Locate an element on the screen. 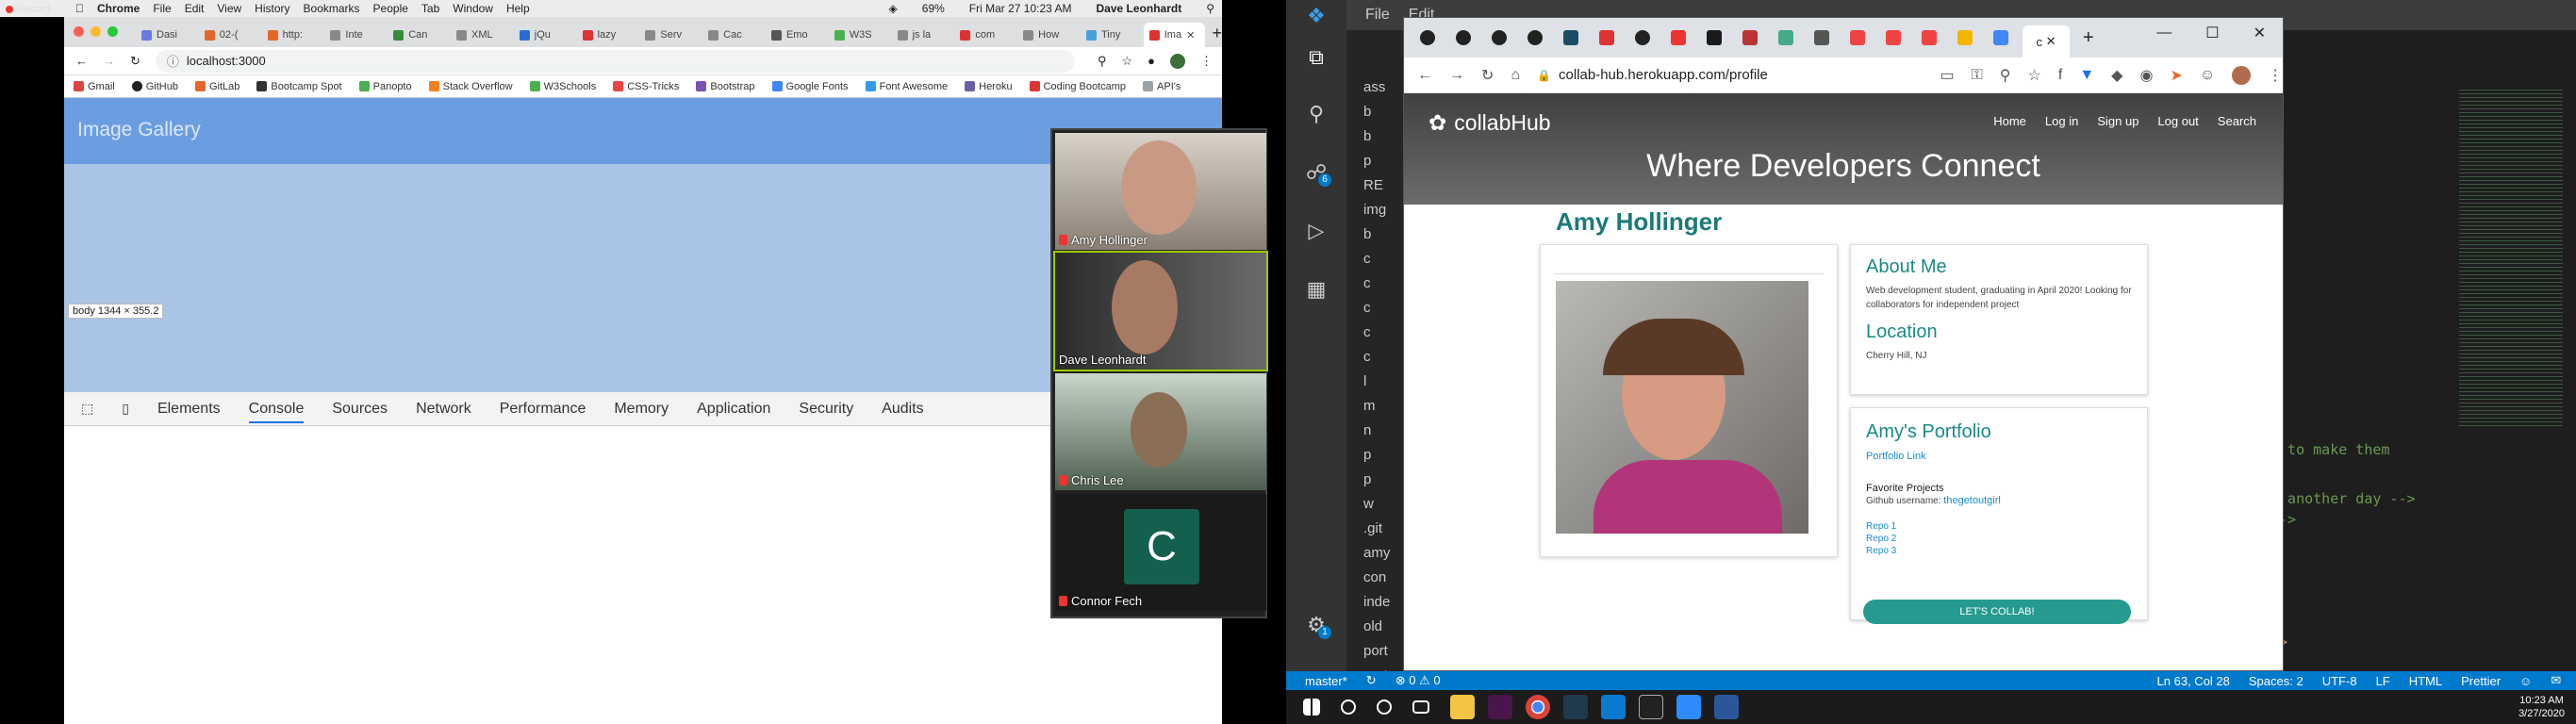 The width and height of the screenshot is (2576, 724). extension-icon: ☺ is located at coordinates (2207, 75).